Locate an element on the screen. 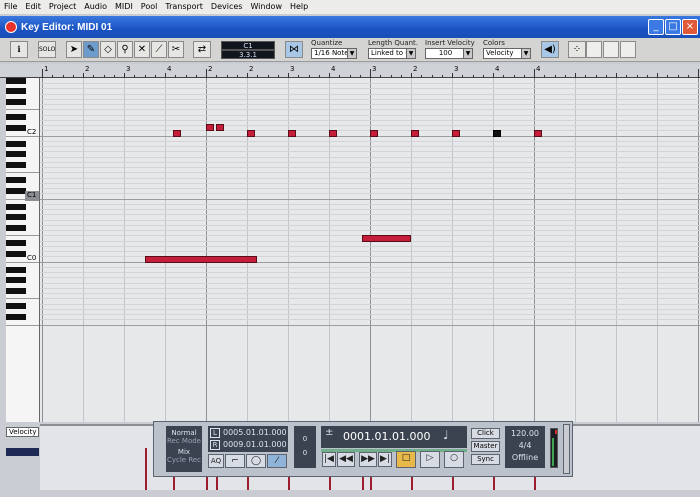  click-button: Click is located at coordinates (485, 433).